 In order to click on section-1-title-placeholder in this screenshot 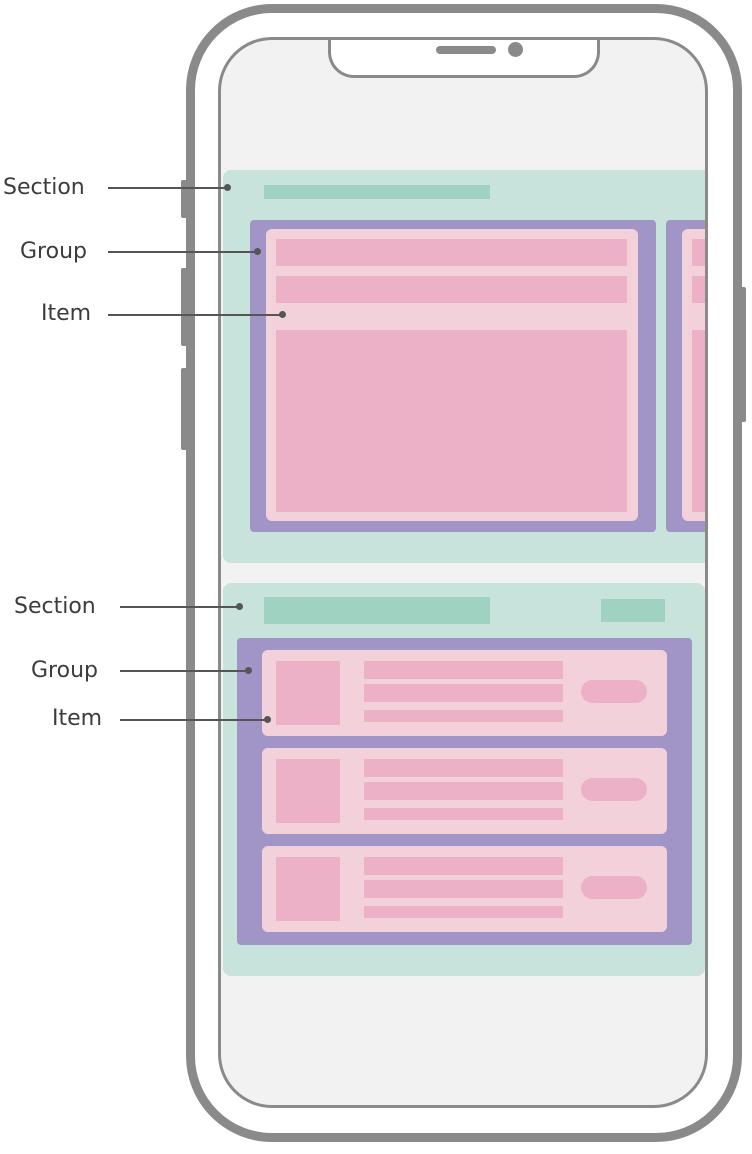, I will do `click(377, 192)`.